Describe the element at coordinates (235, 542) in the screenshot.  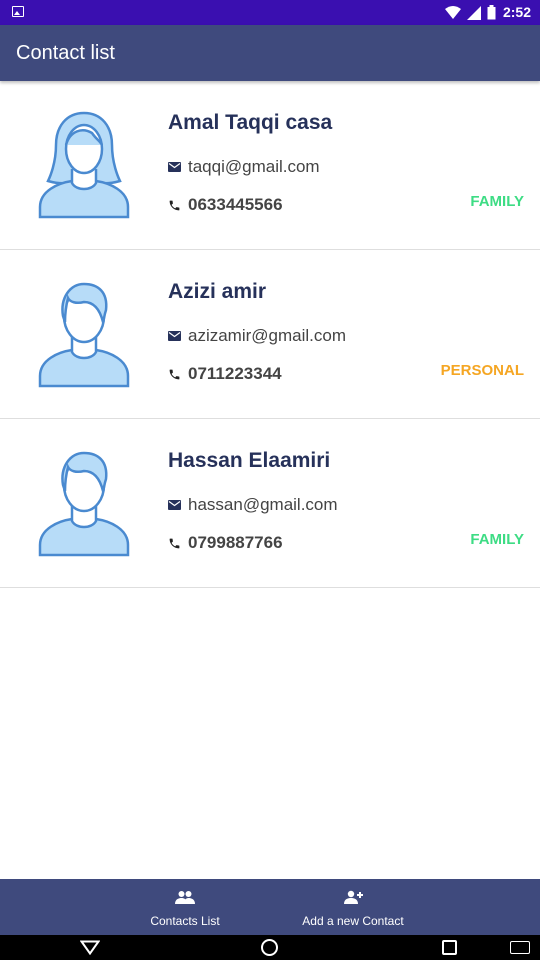
I see `contact-phone: 0799887766` at that location.